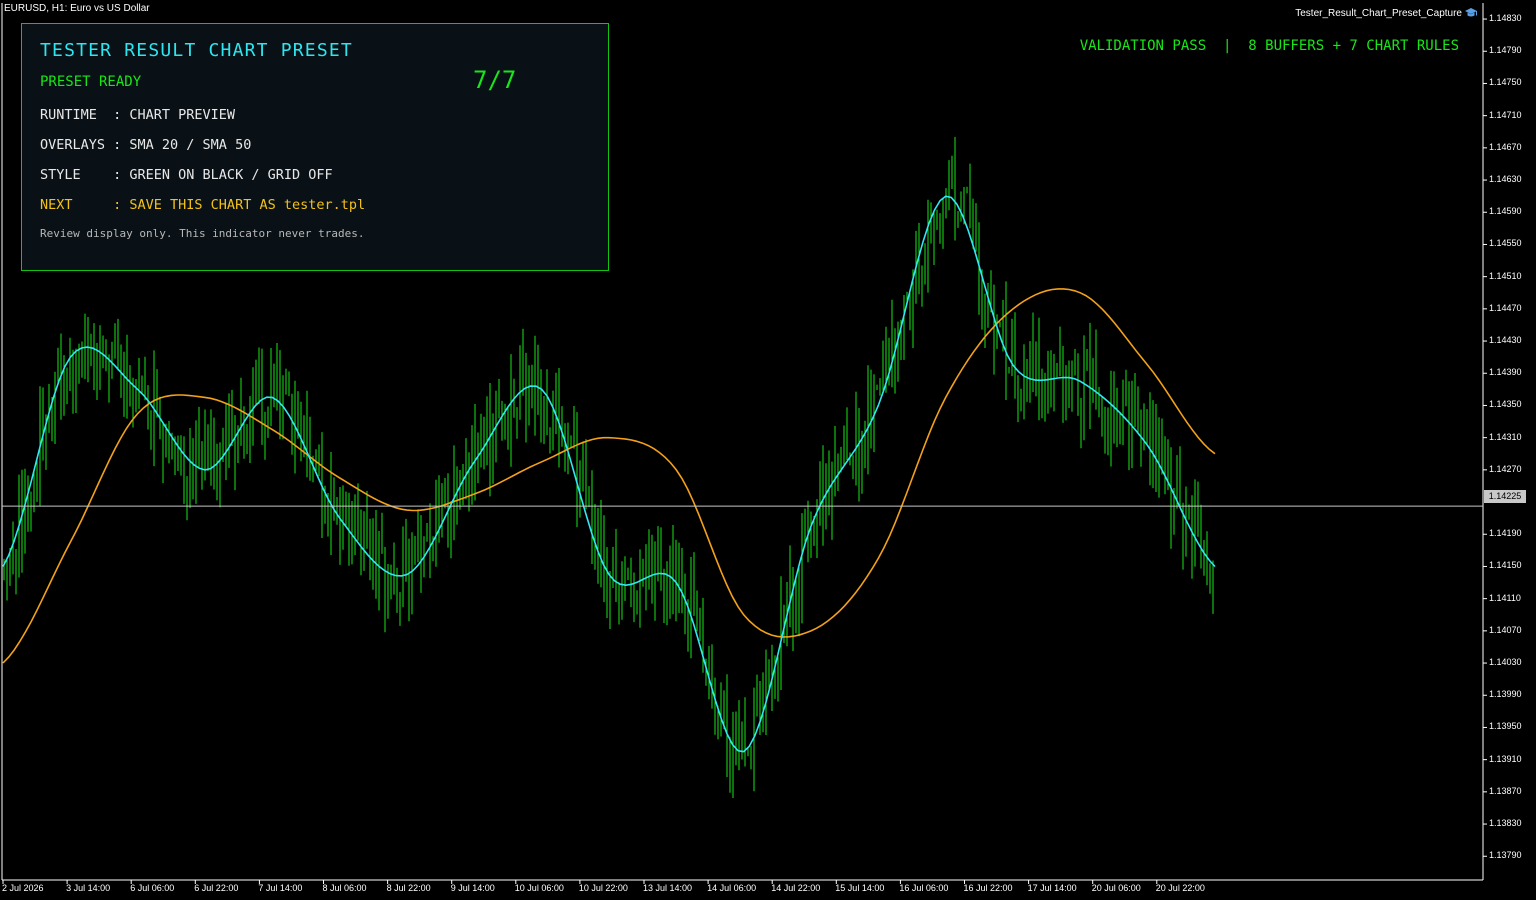 Image resolution: width=1536 pixels, height=900 pixels. Describe the element at coordinates (1505, 372) in the screenshot. I see `price-axis-label: 1.14390` at that location.